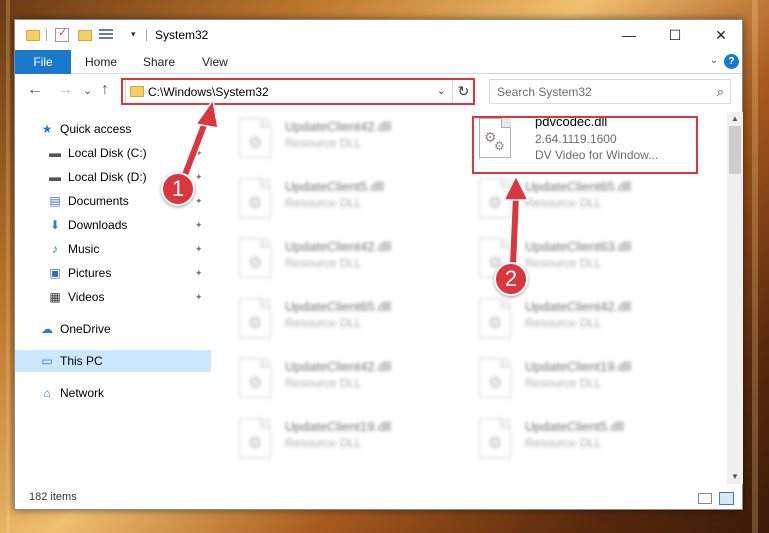 The image size is (769, 533). Describe the element at coordinates (133, 34) in the screenshot. I see `quick-access-dropdown-icon: ▾` at that location.